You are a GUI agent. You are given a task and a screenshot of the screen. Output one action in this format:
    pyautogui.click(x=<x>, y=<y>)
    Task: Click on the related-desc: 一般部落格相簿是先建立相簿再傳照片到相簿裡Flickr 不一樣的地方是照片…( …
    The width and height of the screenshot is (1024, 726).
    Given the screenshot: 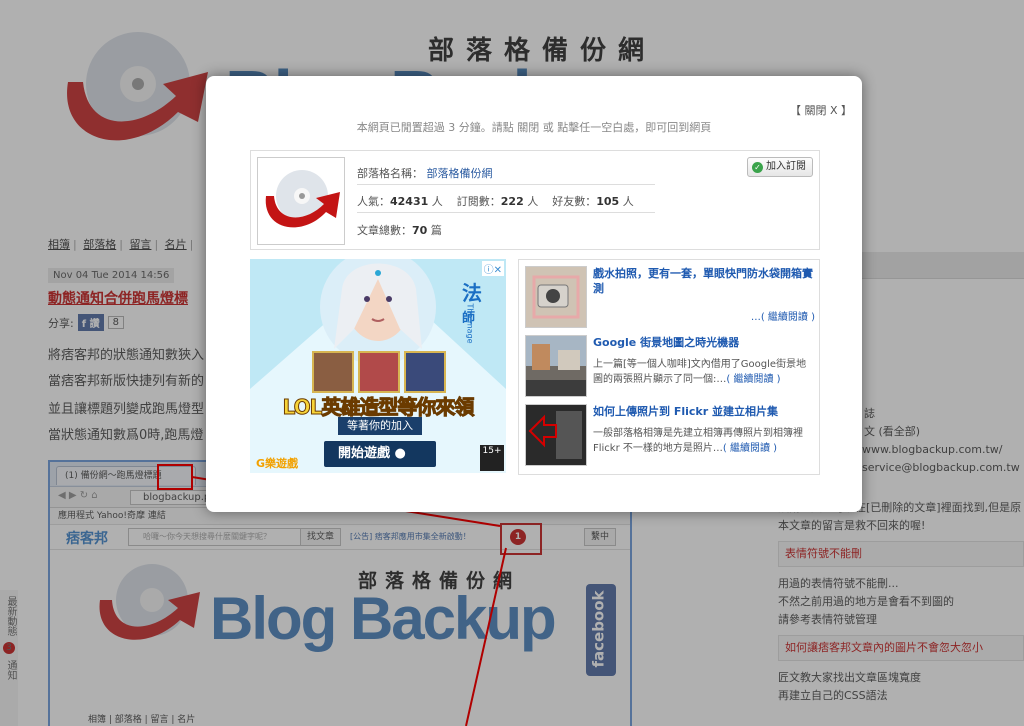 What is the action you would take?
    pyautogui.click(x=698, y=441)
    